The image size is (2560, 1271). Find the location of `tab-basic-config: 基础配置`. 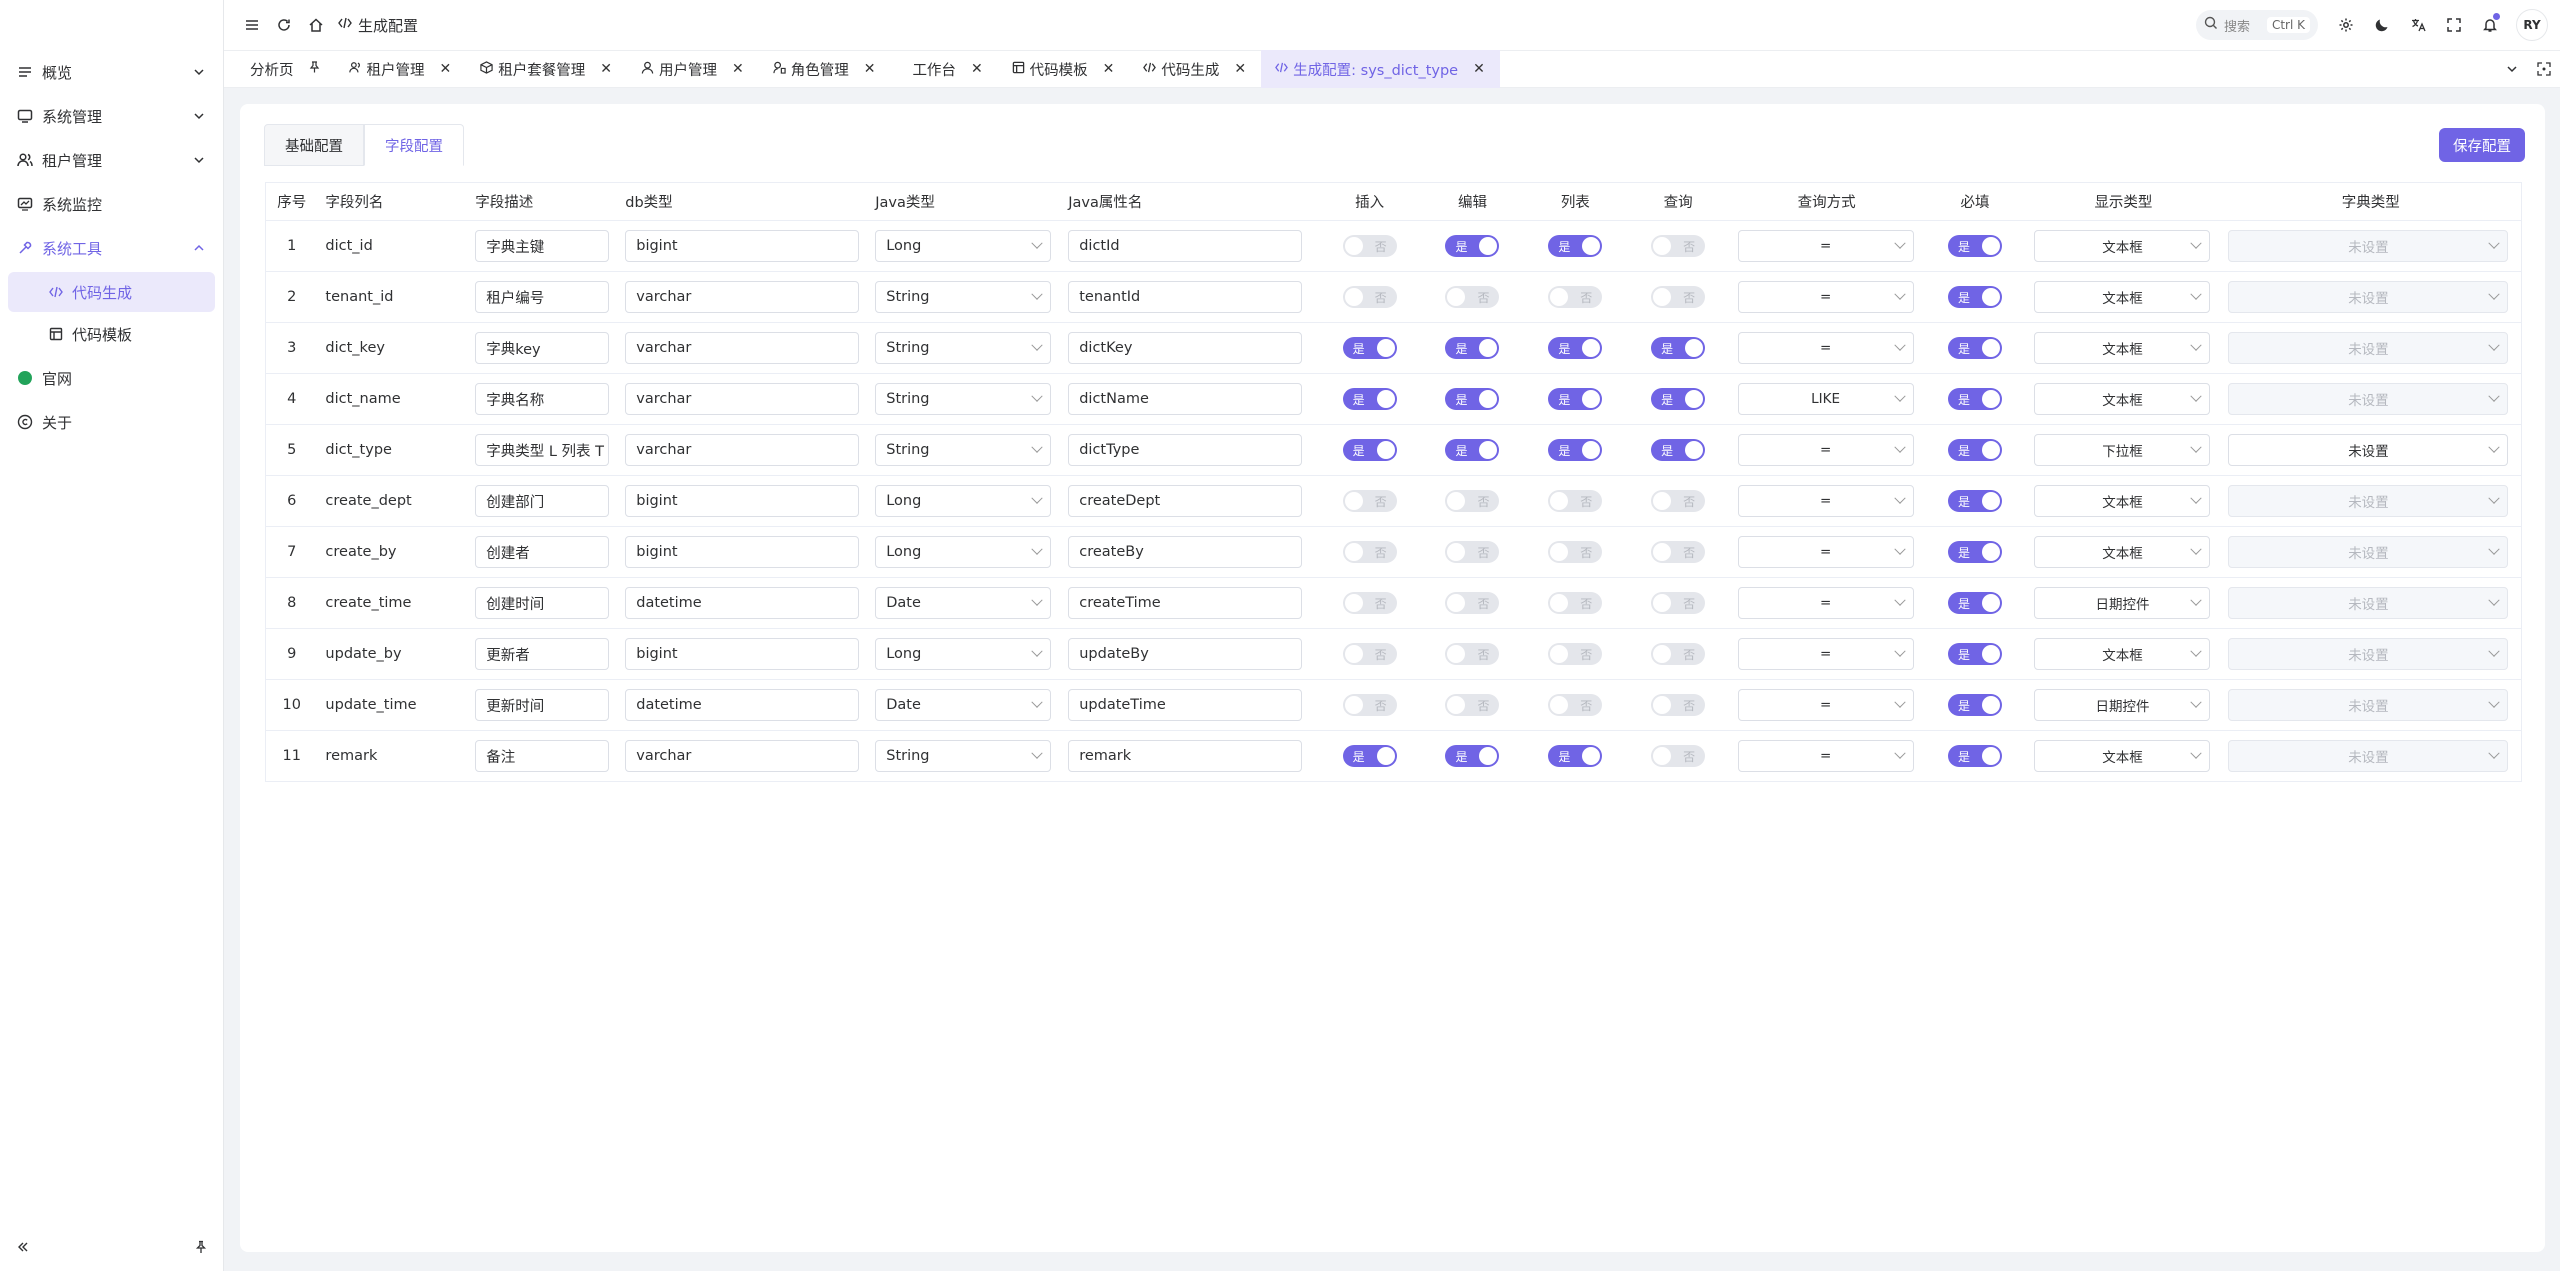

tab-basic-config: 基础配置 is located at coordinates (314, 145).